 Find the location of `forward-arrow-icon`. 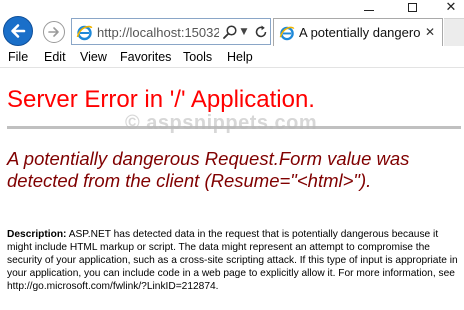

forward-arrow-icon is located at coordinates (53, 32).